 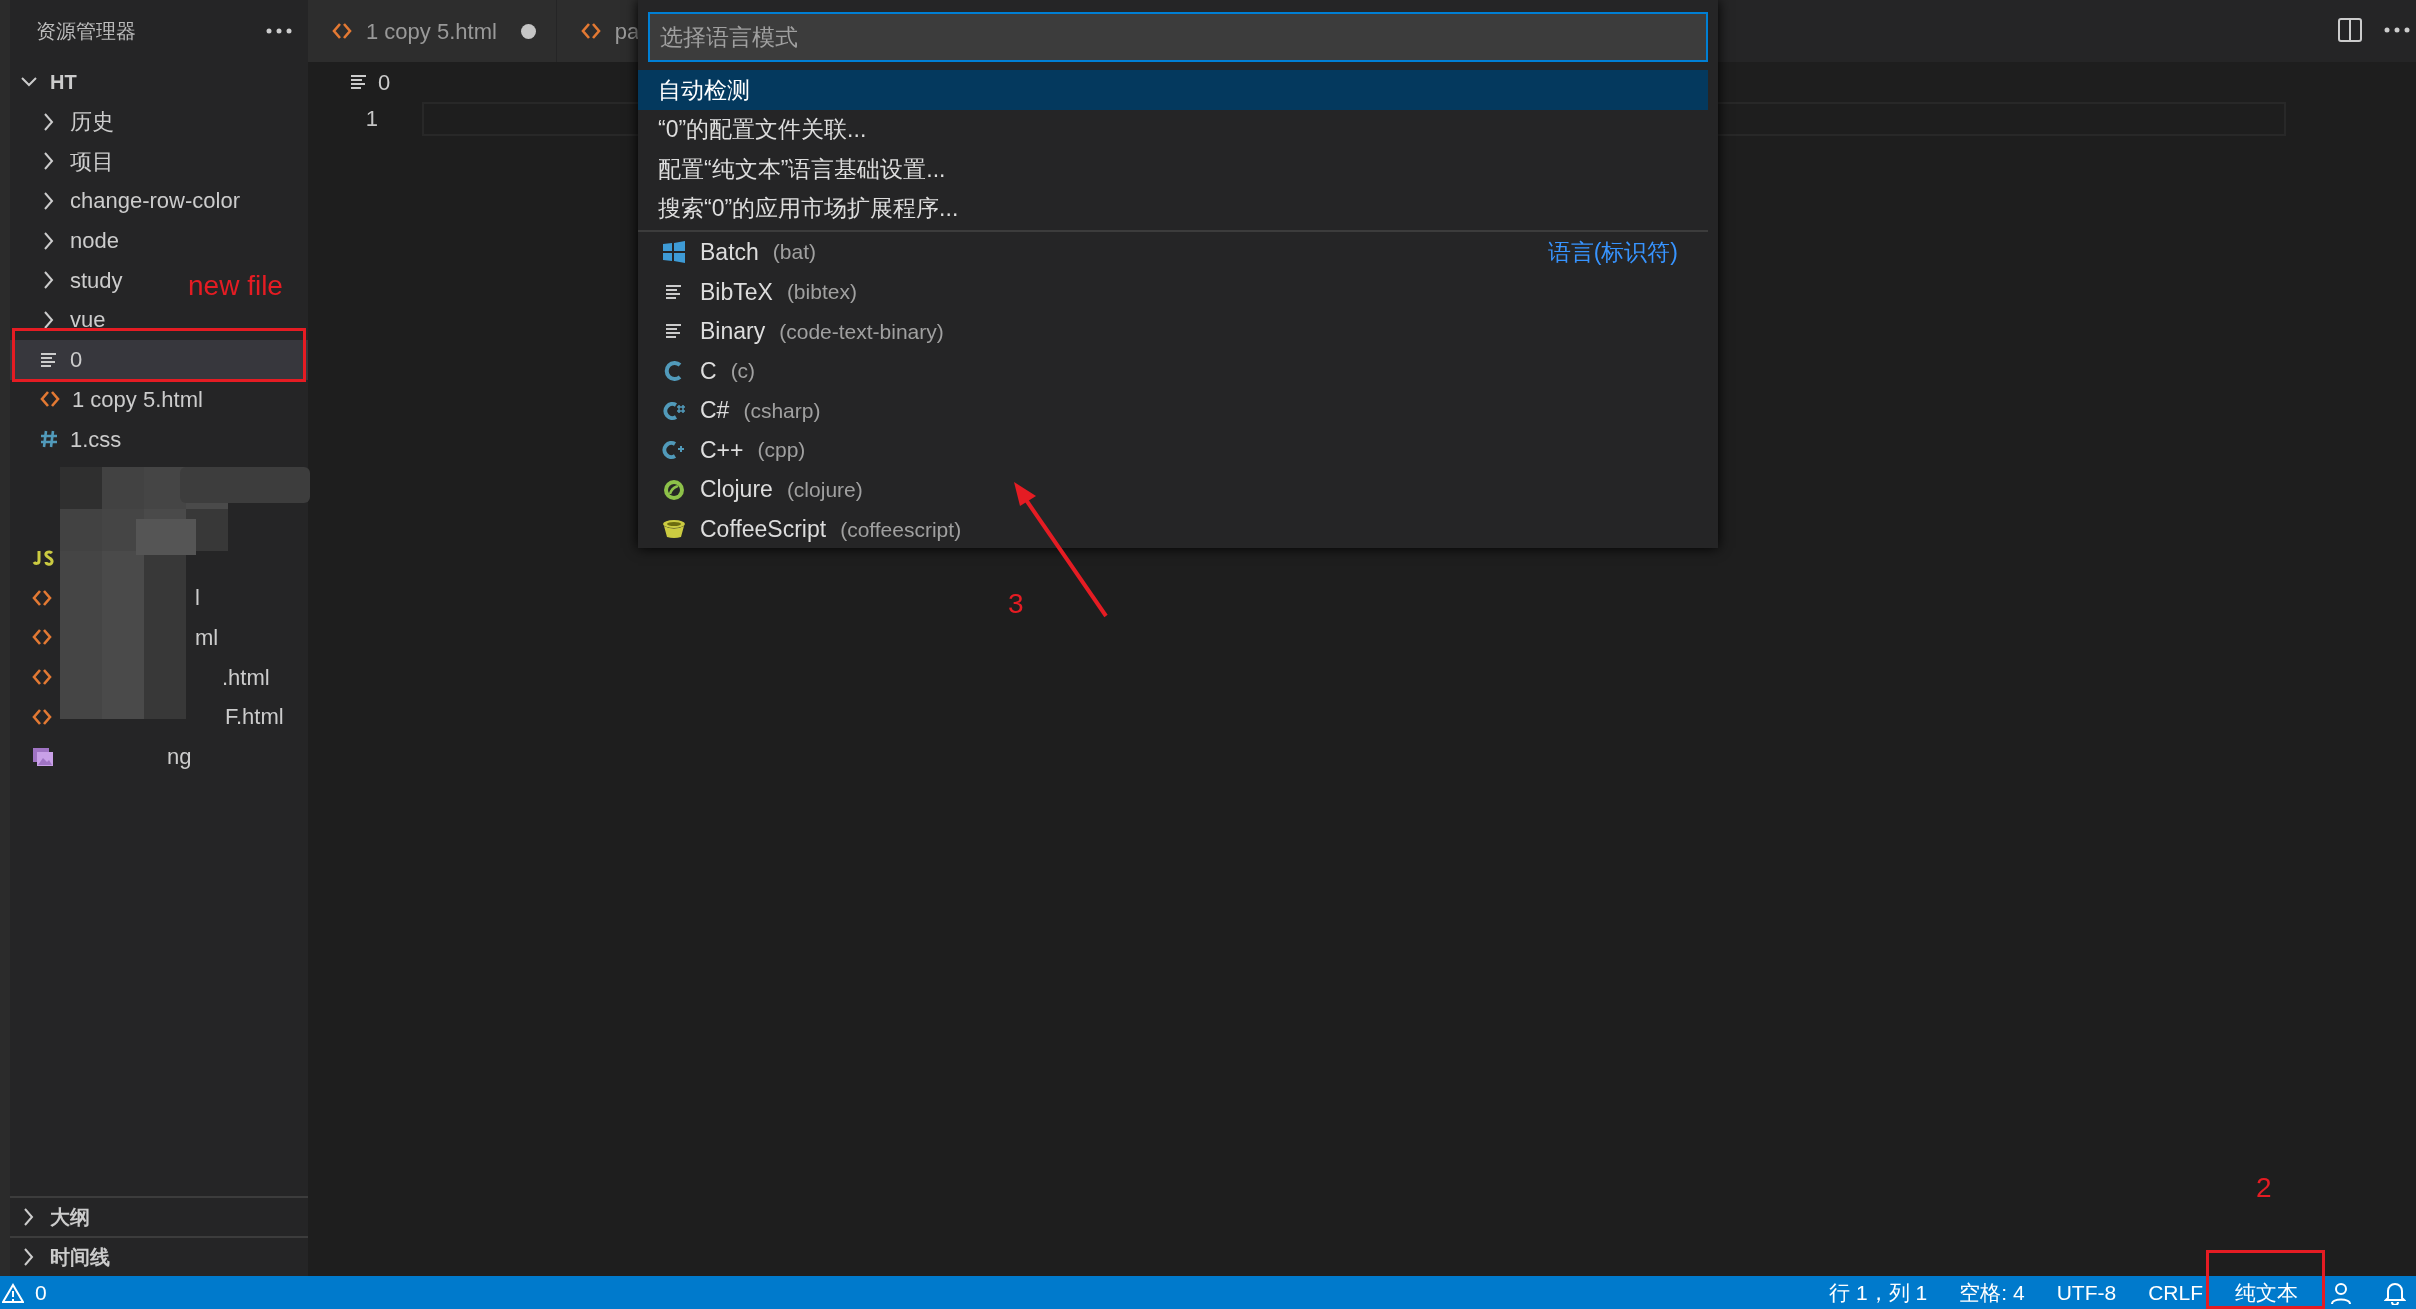 I want to click on annotation-label: 2, so click(x=2264, y=1188).